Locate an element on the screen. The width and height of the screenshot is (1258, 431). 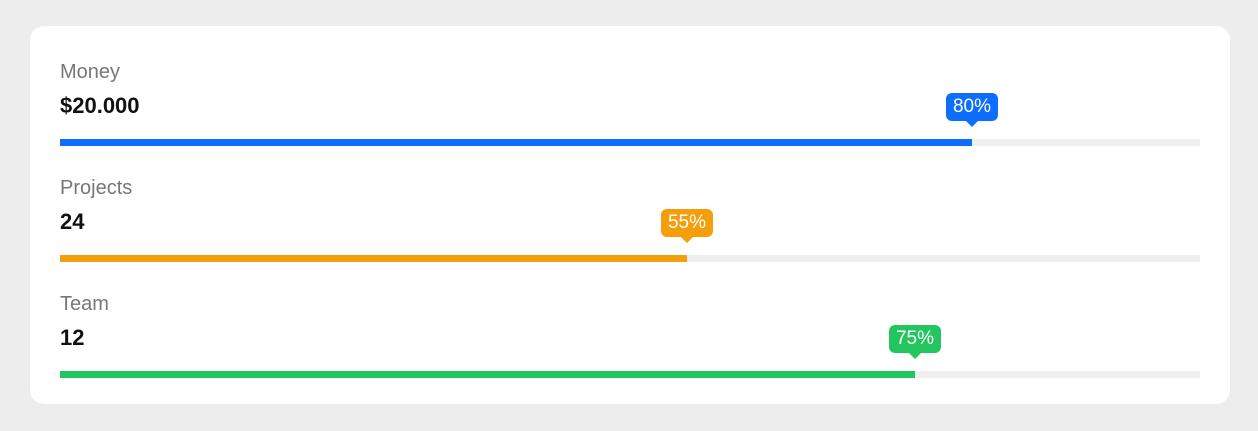
metric-label: Team is located at coordinates (84, 304).